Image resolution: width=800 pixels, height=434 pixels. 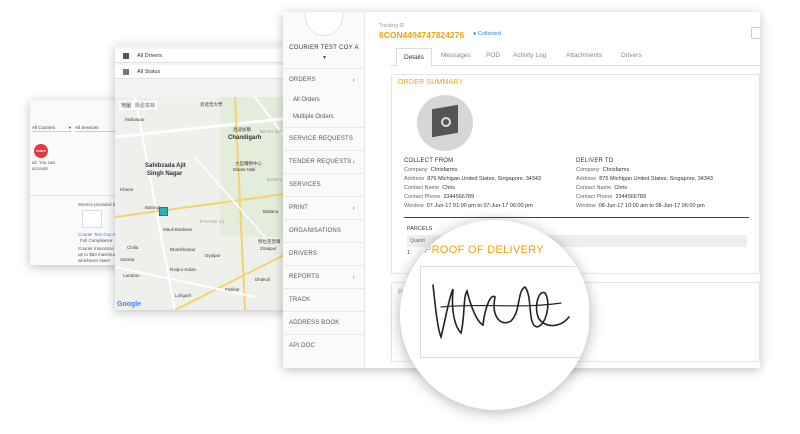 I want to click on chevron-down-icon: ▾, so click(x=69, y=127).